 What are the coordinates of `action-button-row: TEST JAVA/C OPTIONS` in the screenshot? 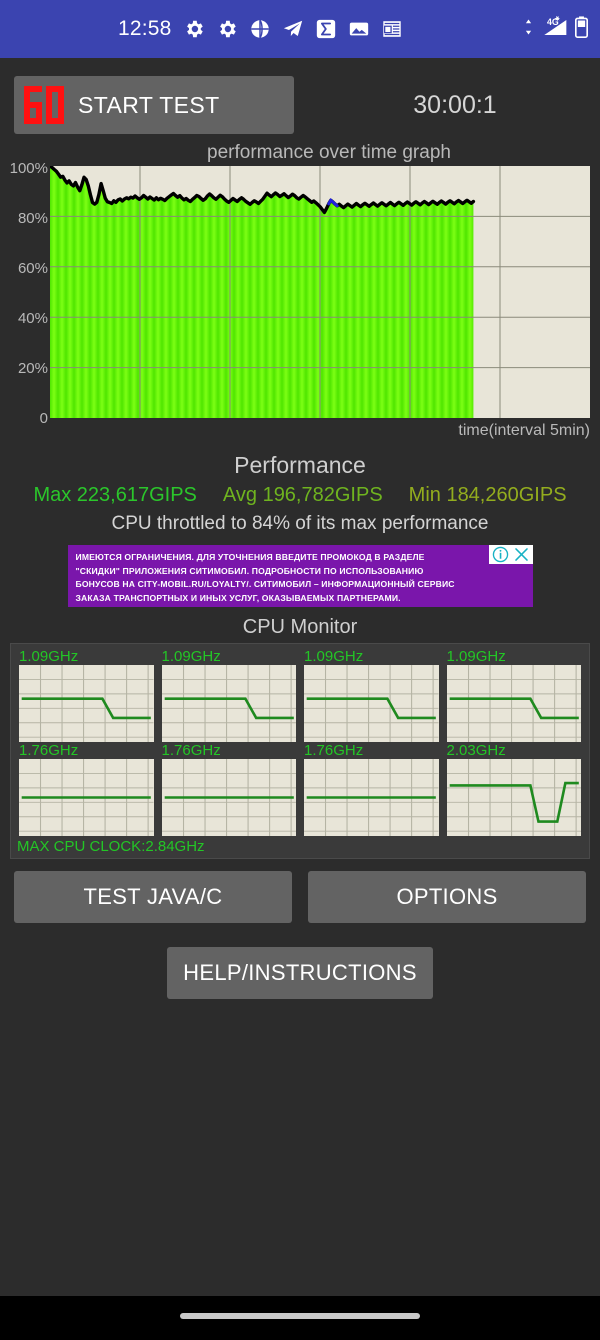 It's located at (300, 891).